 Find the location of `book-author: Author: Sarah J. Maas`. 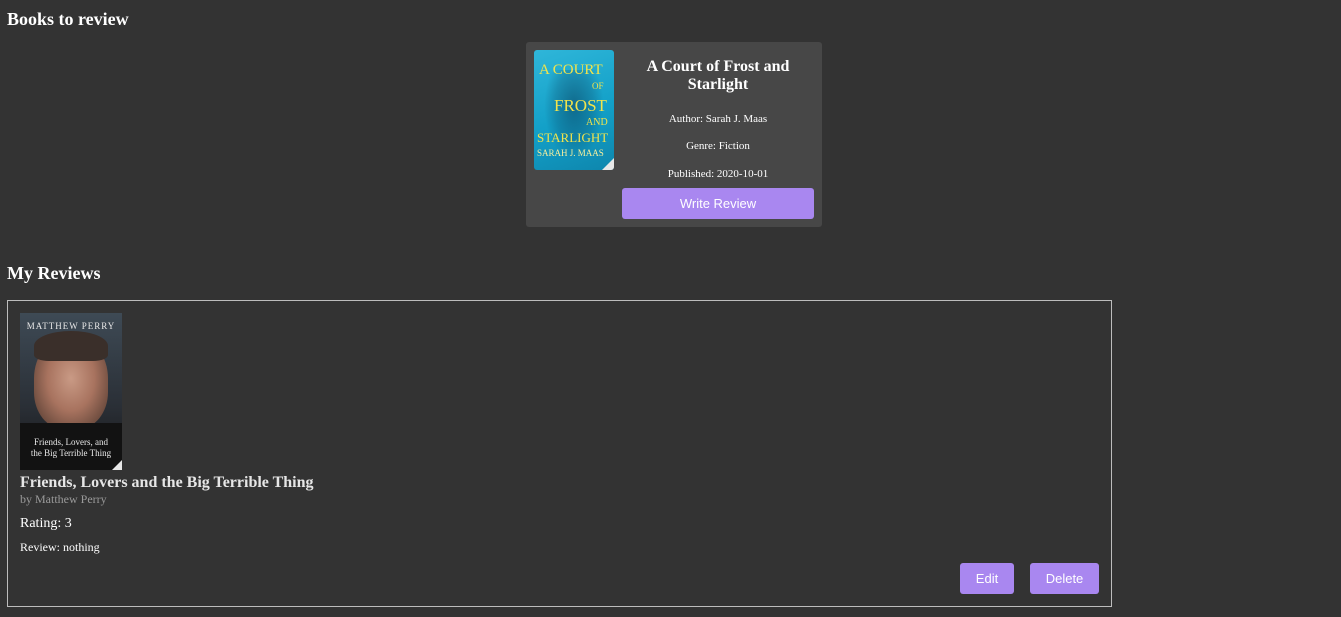

book-author: Author: Sarah J. Maas is located at coordinates (718, 119).